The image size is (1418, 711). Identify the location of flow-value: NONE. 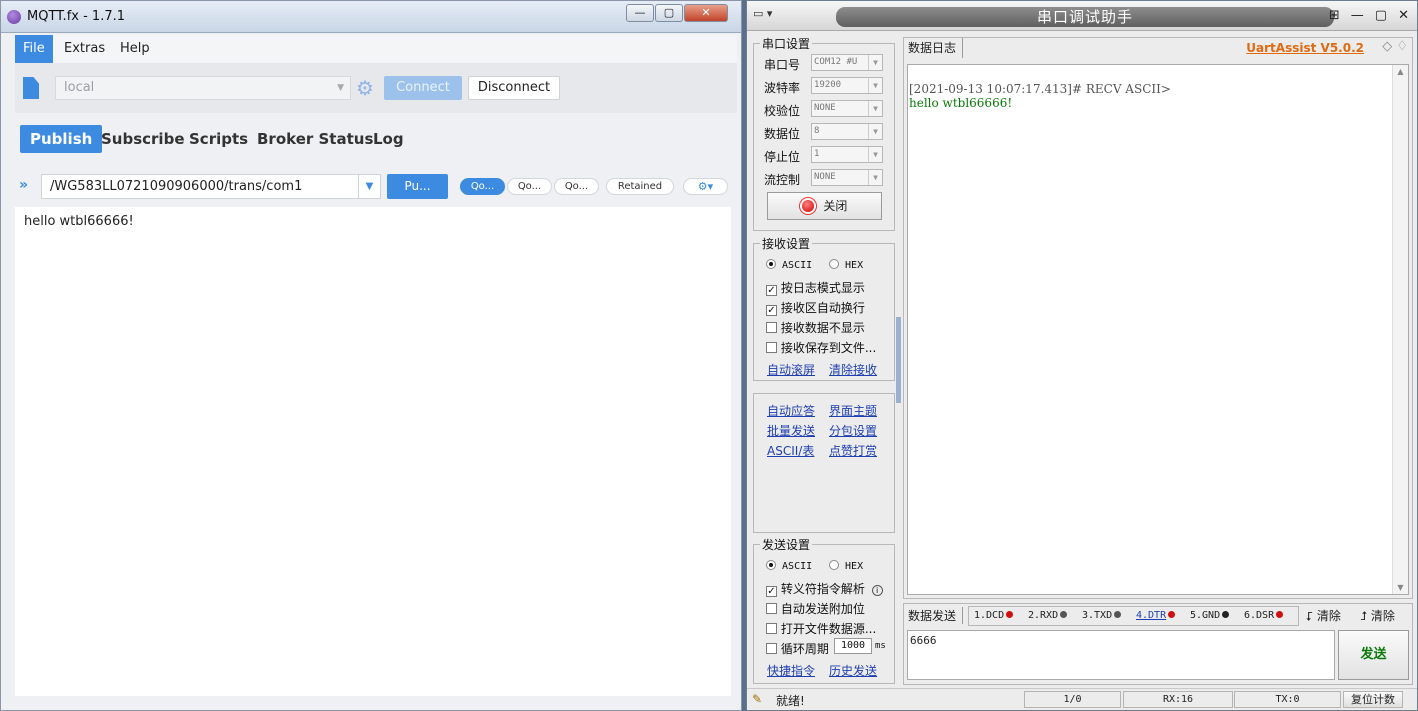
(825, 177).